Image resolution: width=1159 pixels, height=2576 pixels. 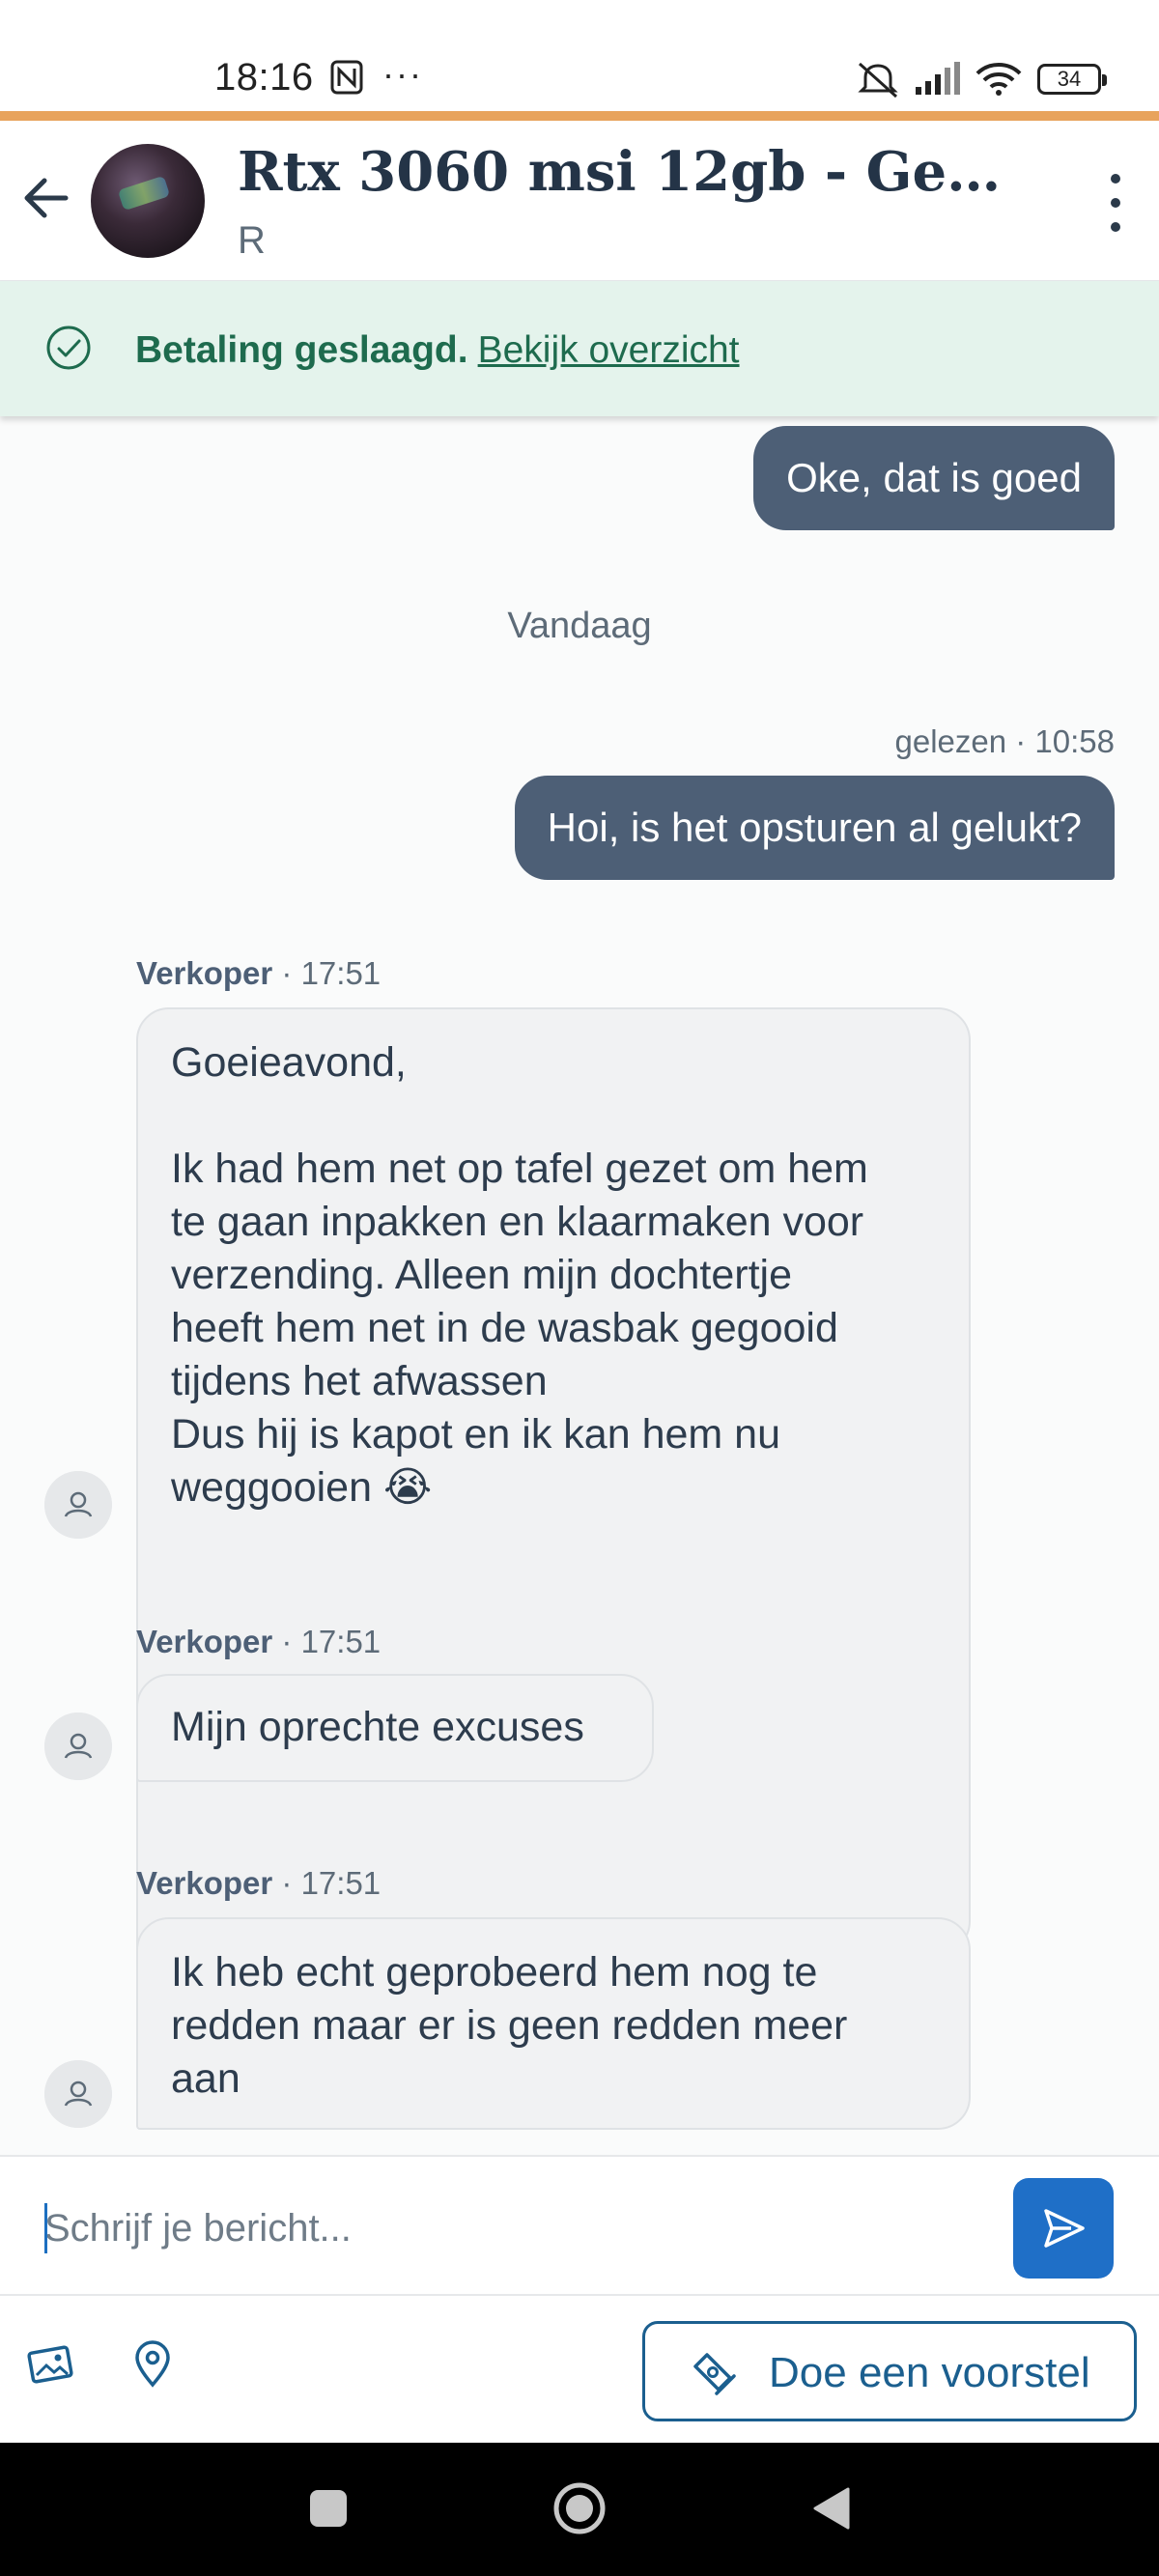 I want to click on make-offer-label: Doe een voorstel, so click(x=930, y=2372).